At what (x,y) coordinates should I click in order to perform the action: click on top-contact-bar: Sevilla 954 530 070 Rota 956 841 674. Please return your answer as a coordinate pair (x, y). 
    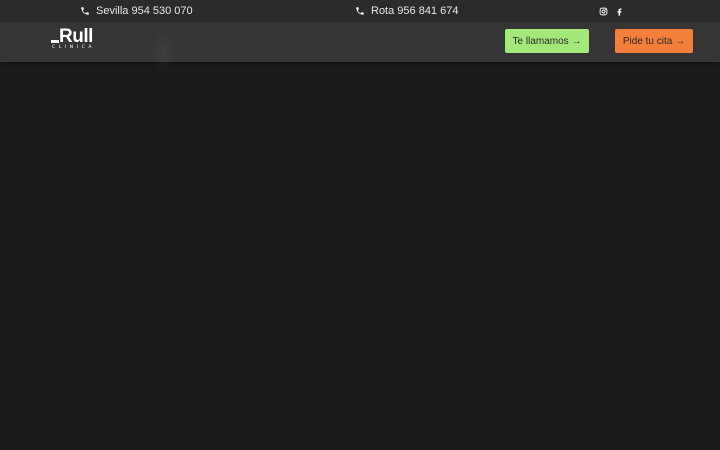
    Looking at the image, I should click on (360, 11).